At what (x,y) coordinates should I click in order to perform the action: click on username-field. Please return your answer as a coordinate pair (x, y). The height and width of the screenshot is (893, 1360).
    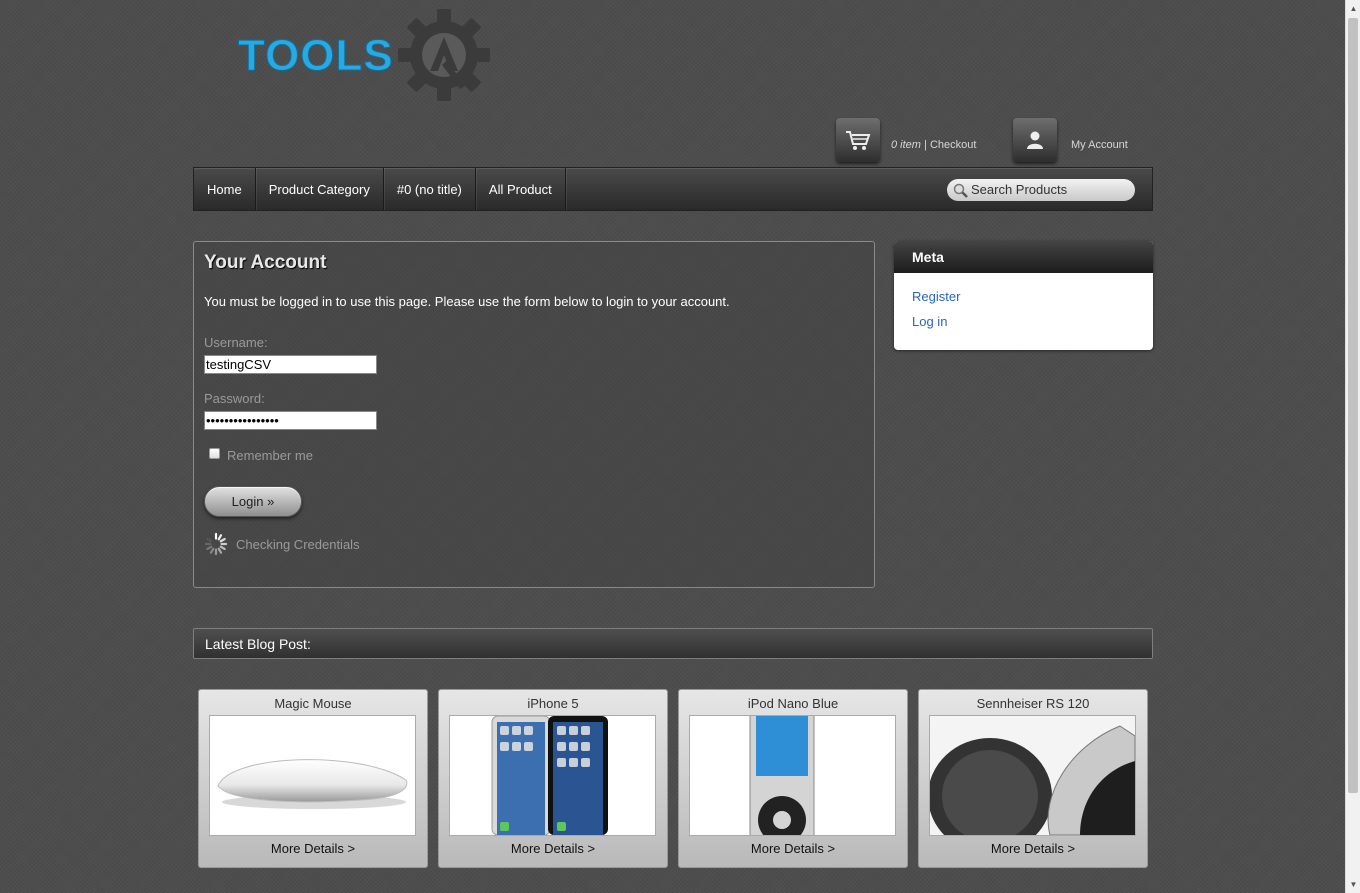
    Looking at the image, I should click on (290, 364).